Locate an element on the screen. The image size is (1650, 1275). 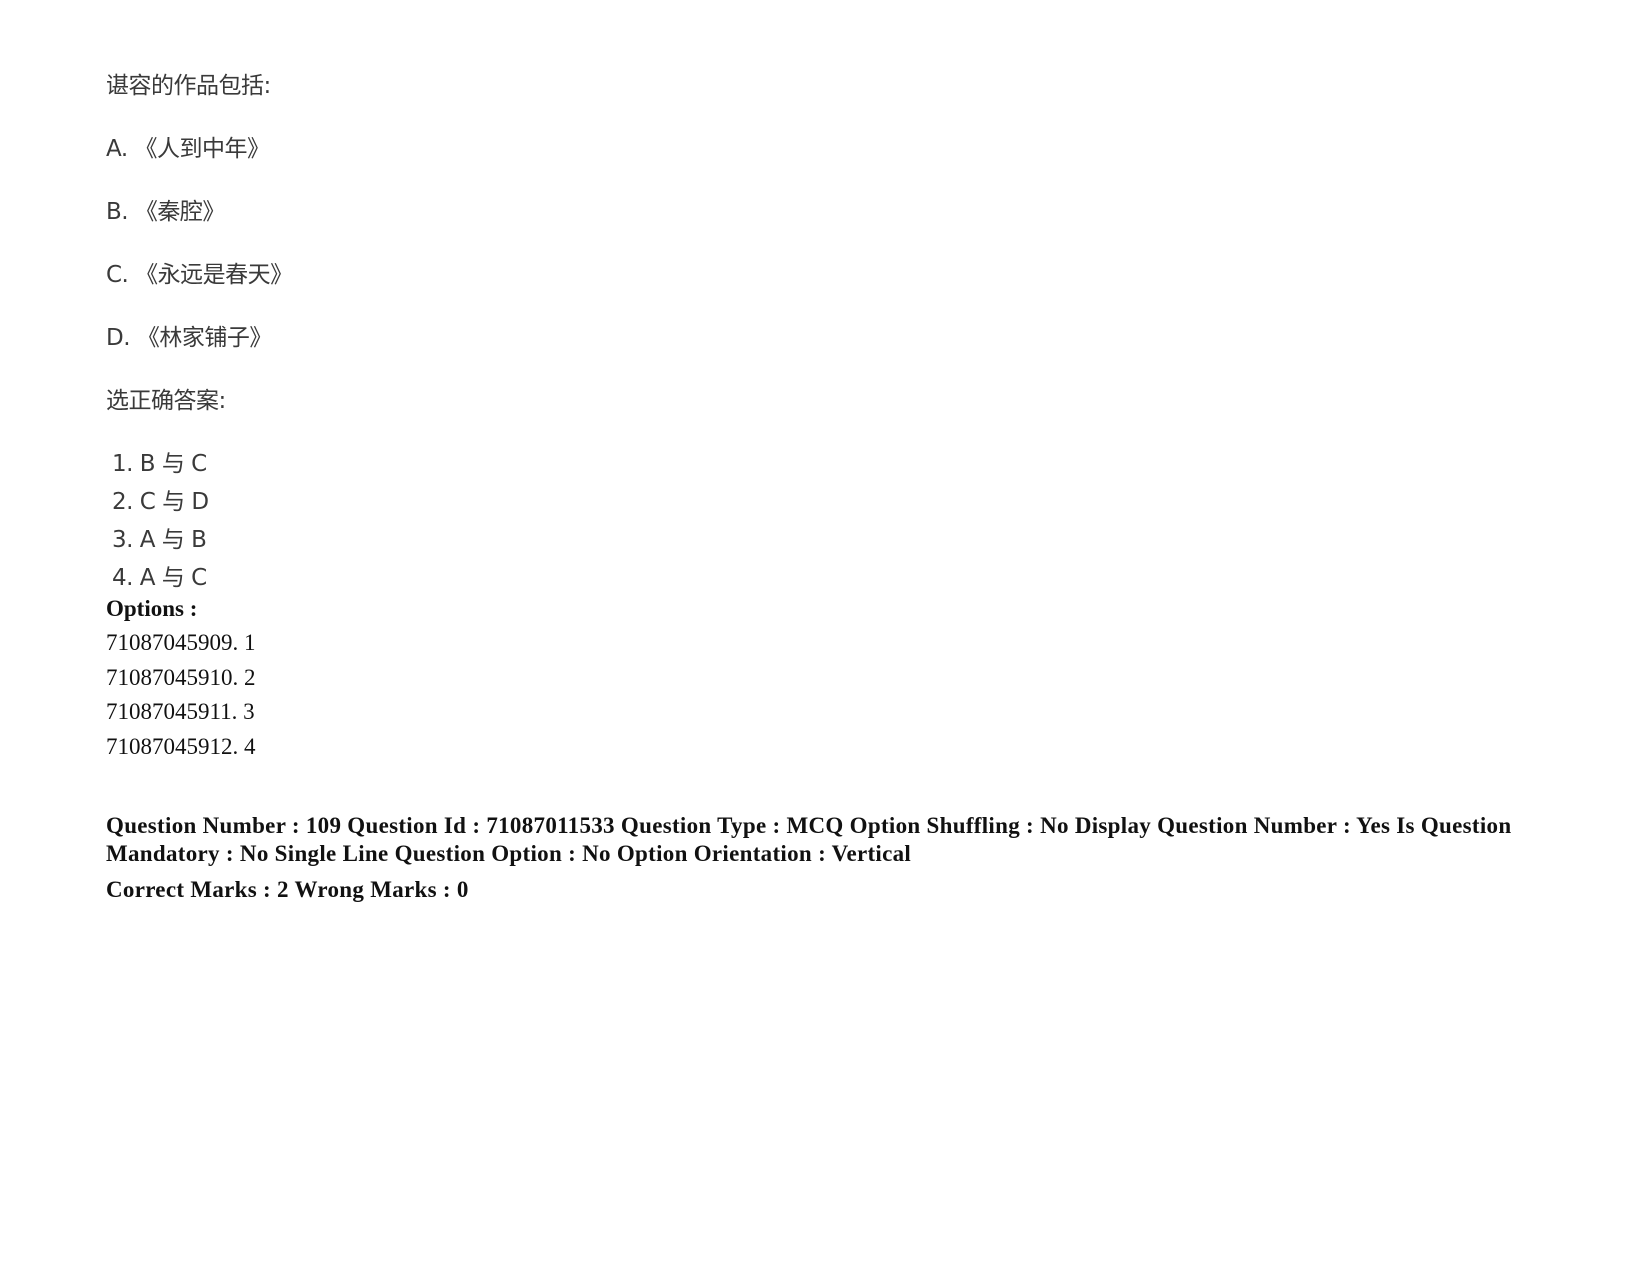
option-id-3: 71087045911. 3 is located at coordinates (180, 711).